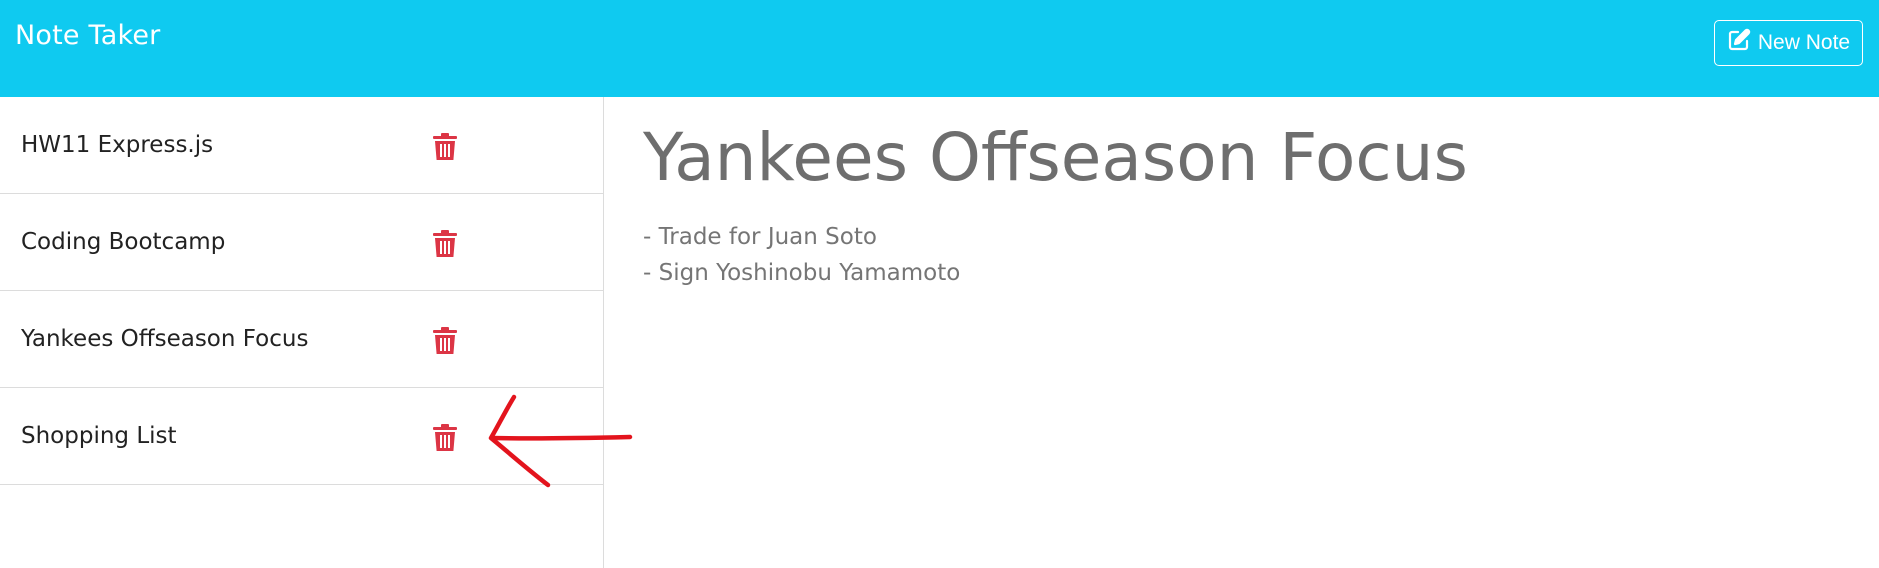  Describe the element at coordinates (802, 273) in the screenshot. I see `note-body-line: - Sign Yoshinobu Yamamoto` at that location.